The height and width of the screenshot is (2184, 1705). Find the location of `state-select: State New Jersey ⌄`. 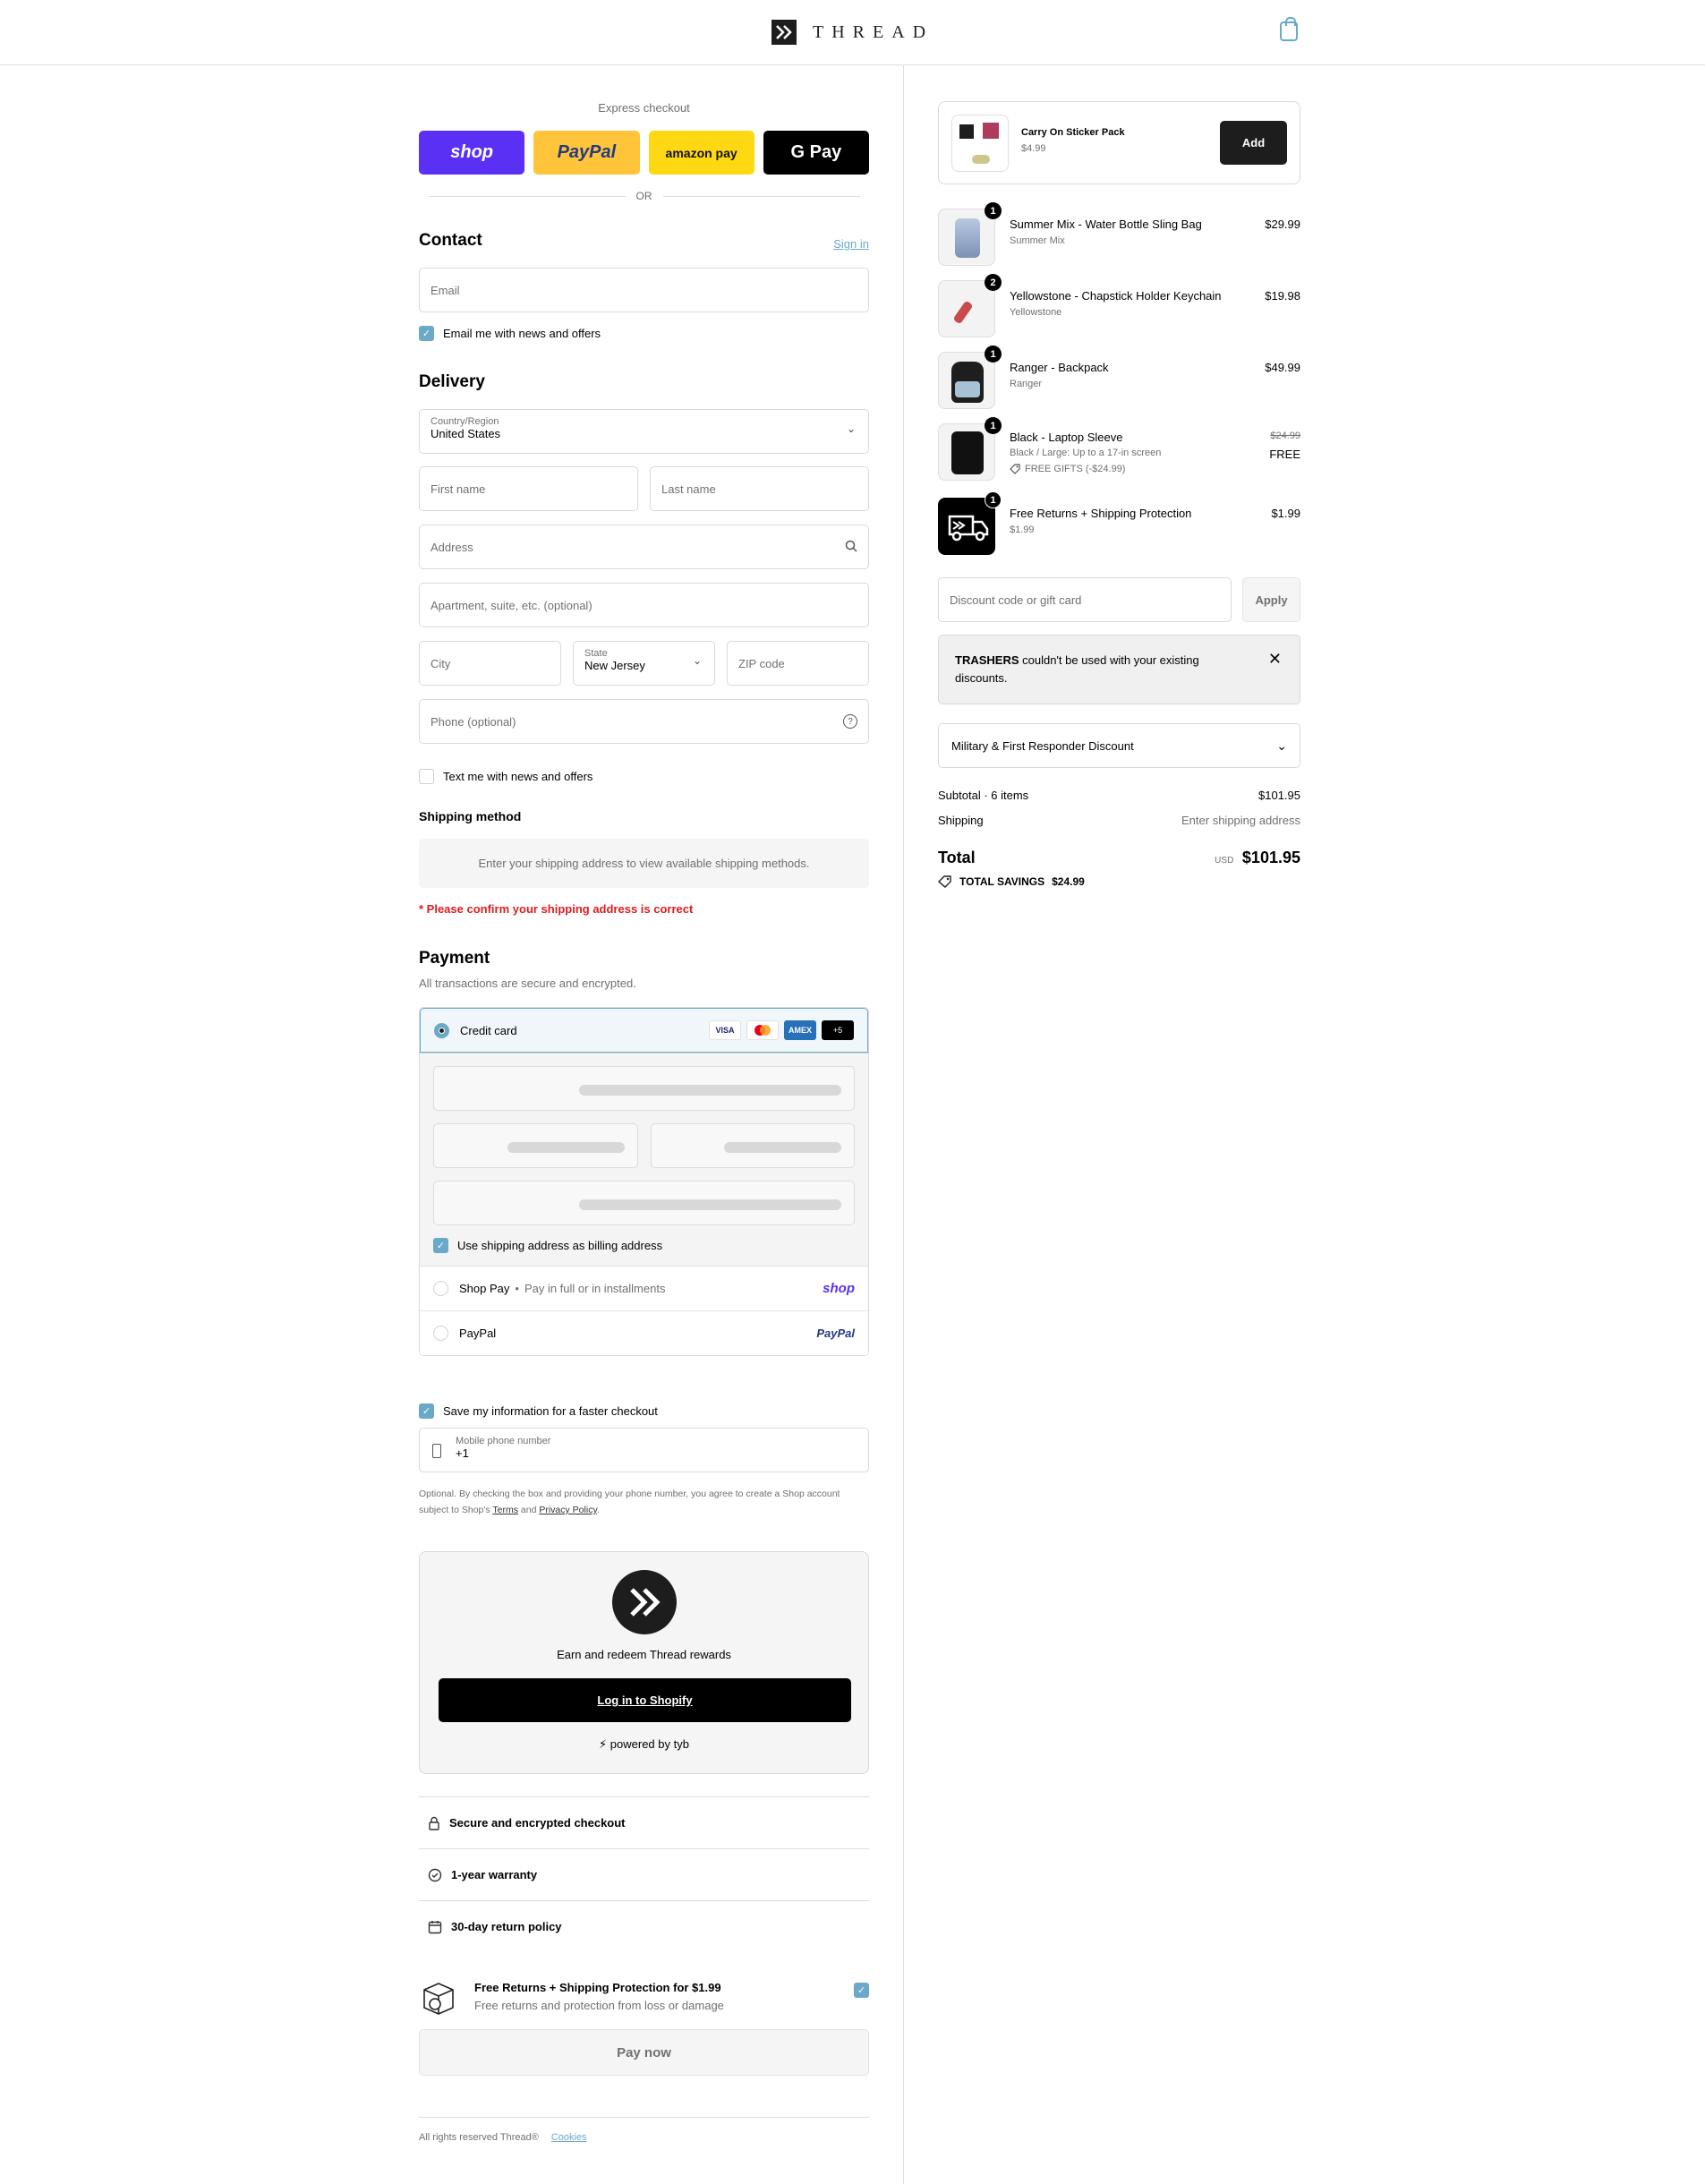

state-select: State New Jersey ⌄ is located at coordinates (644, 663).